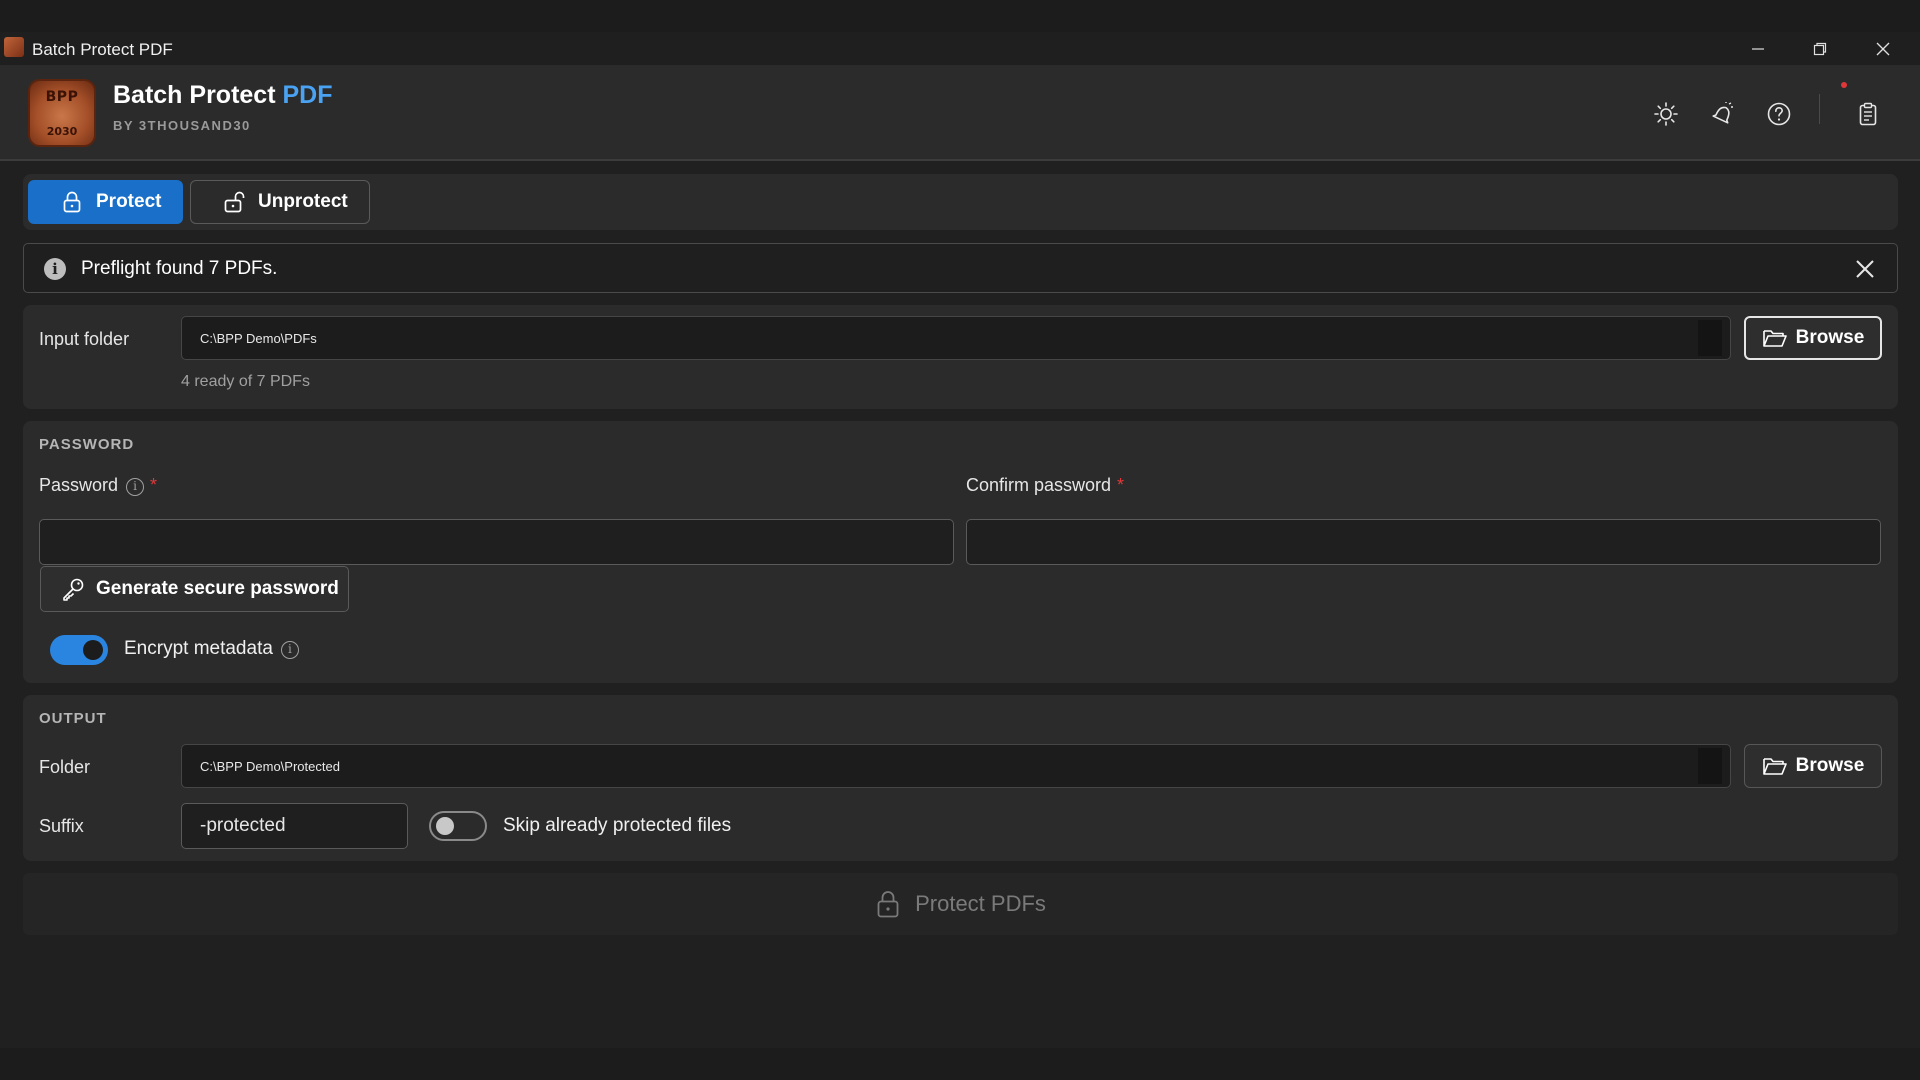  Describe the element at coordinates (1039, 485) in the screenshot. I see `confirm-password-label: Confirm password` at that location.